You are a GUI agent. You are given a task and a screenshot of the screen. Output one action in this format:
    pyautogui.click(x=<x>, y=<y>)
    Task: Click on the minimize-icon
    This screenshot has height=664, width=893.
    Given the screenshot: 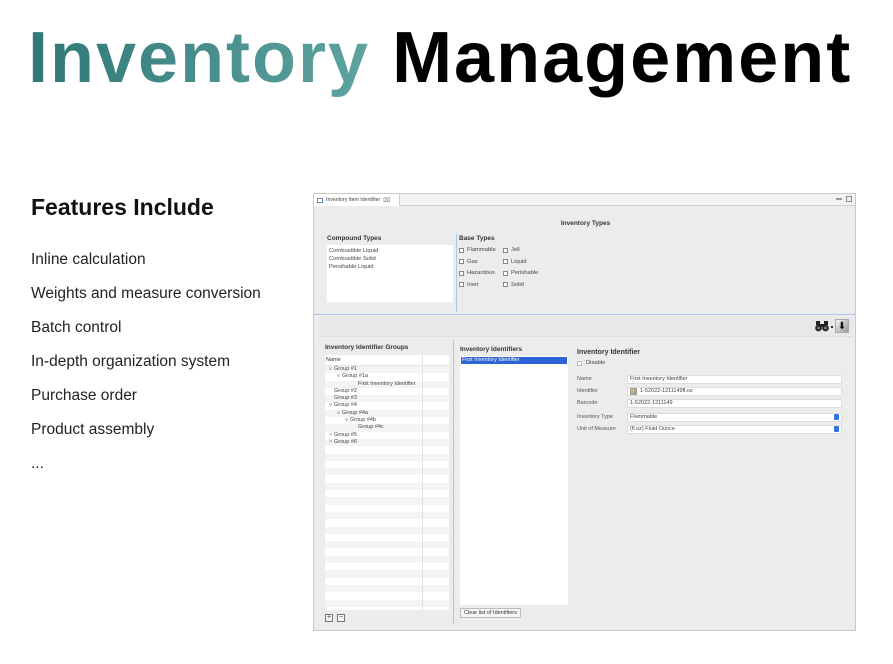 What is the action you would take?
    pyautogui.click(x=839, y=198)
    